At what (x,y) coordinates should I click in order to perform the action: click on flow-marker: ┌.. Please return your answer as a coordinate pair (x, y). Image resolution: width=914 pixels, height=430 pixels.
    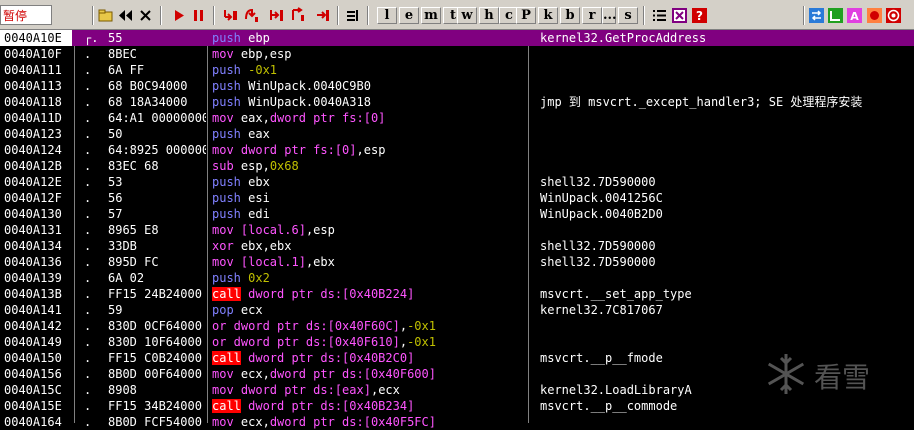
    Looking at the image, I should click on (91, 38).